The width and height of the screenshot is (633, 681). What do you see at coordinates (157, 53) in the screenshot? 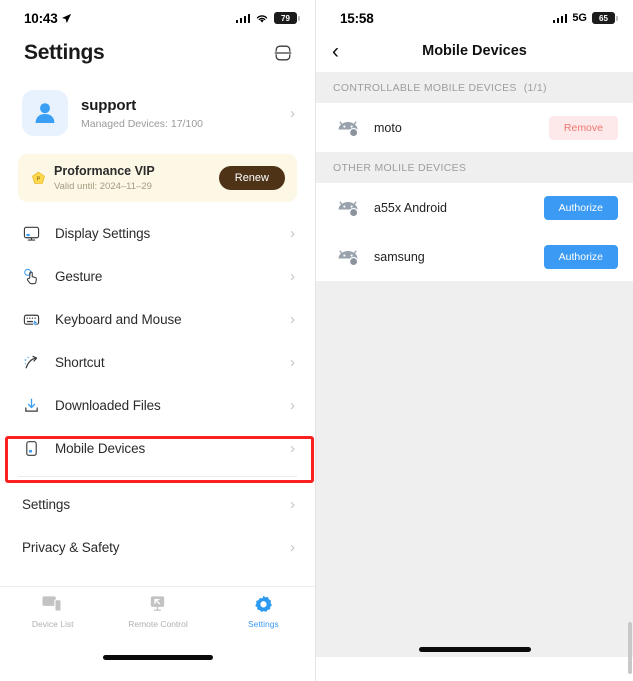
I see `left-header: Settings` at bounding box center [157, 53].